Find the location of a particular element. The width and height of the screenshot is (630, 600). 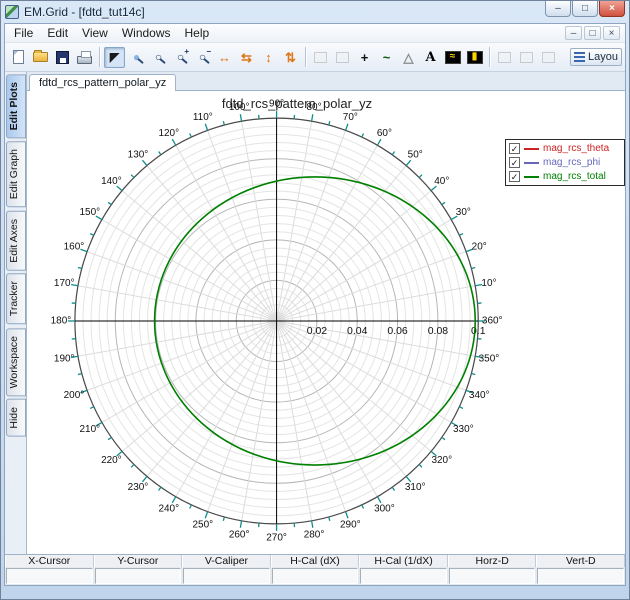

angle-label: 190° is located at coordinates (64, 358).